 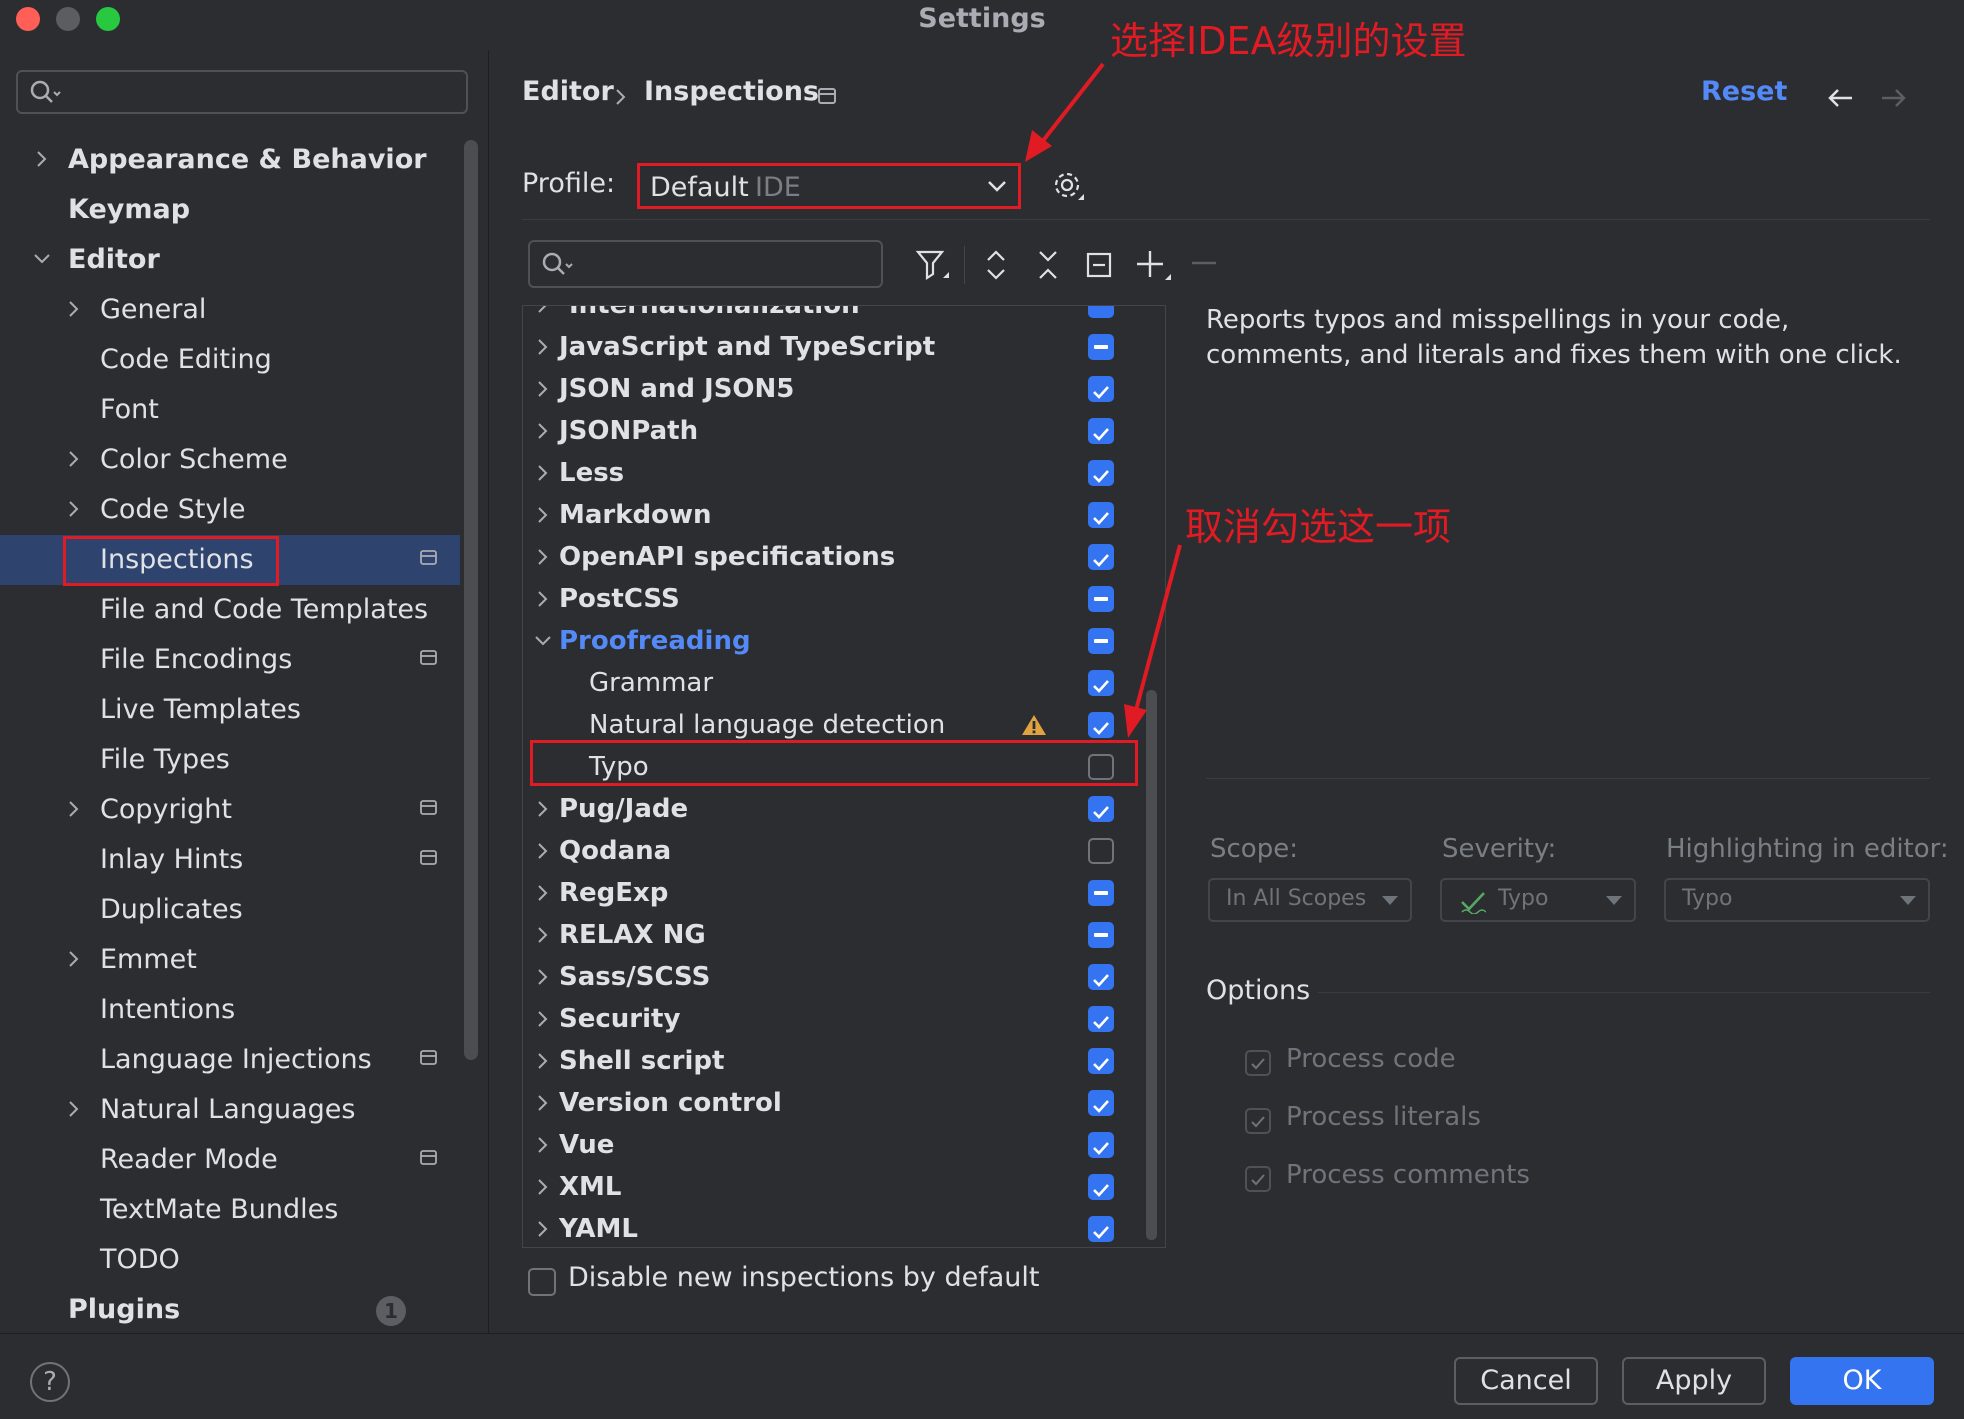 What do you see at coordinates (830, 809) in the screenshot?
I see `tree-row-pug-jade: Pug/Jade` at bounding box center [830, 809].